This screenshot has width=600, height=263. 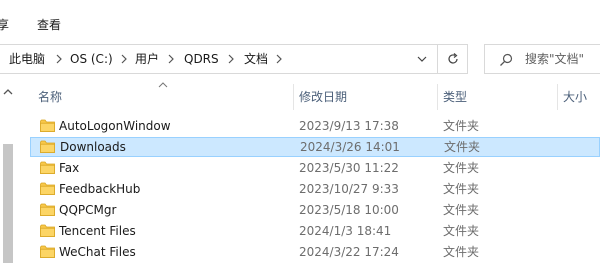 I want to click on file-row: Downloads 2024/3/26 14:01 文件夹, so click(x=315, y=147).